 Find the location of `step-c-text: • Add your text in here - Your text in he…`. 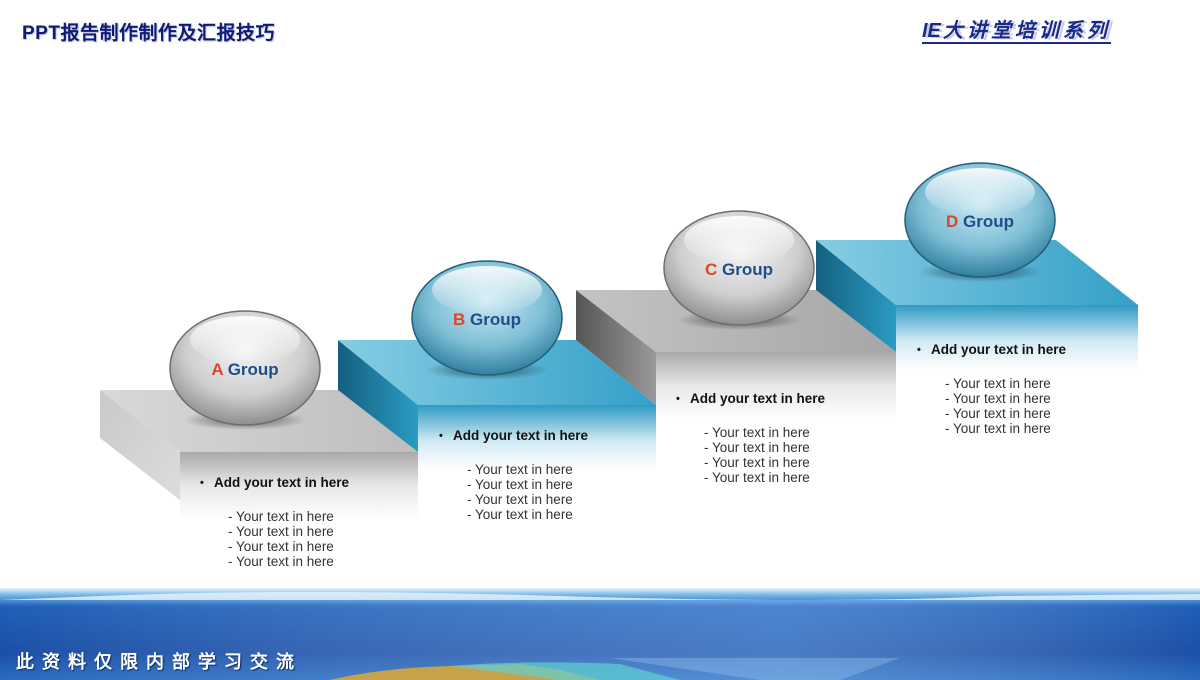

step-c-text: • Add your text in here - Your text in he… is located at coordinates (751, 438).